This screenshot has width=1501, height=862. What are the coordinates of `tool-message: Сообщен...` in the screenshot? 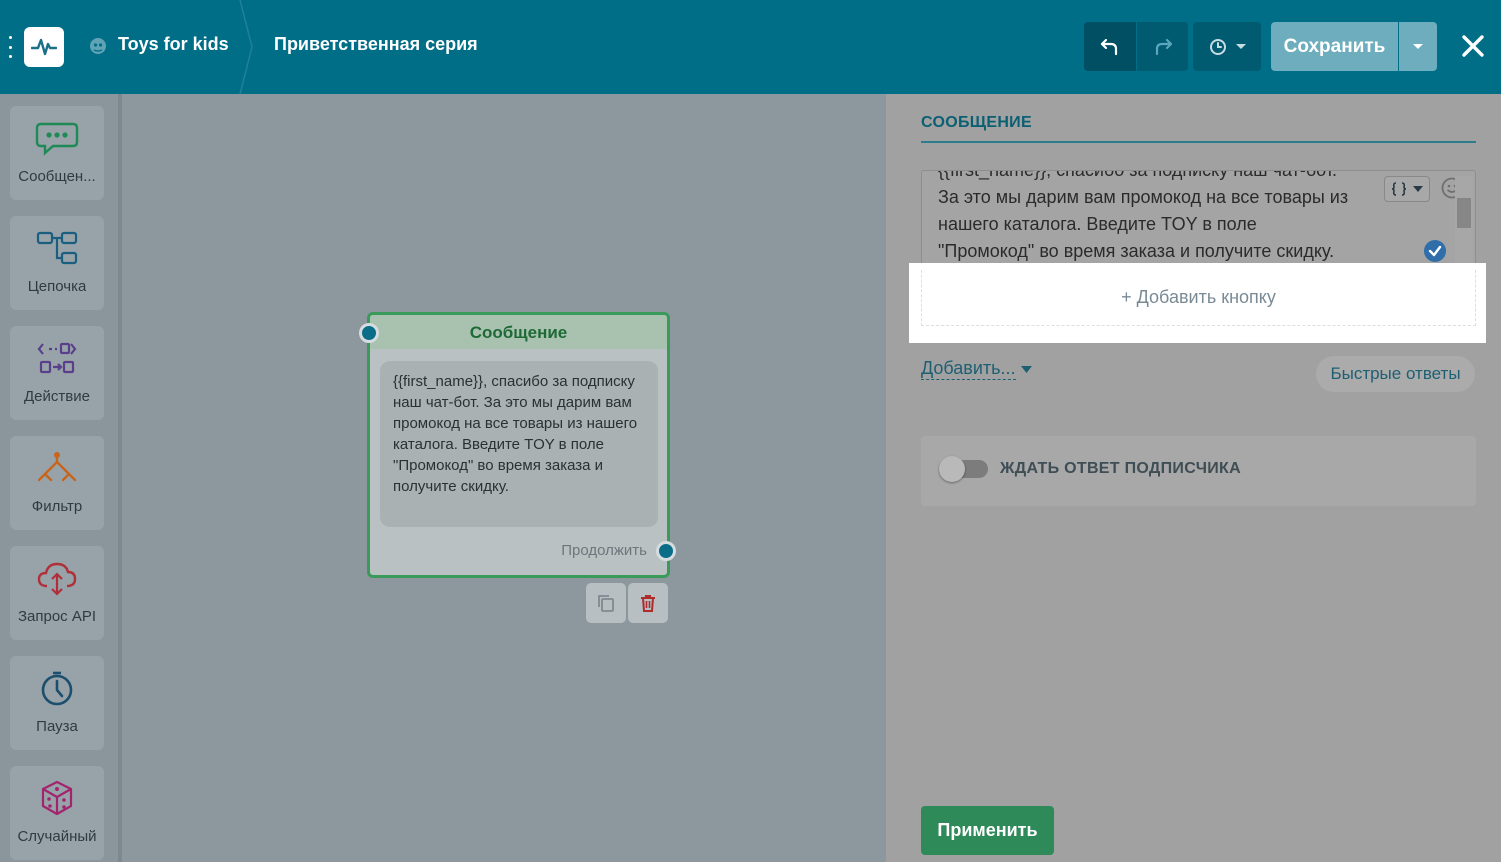 It's located at (57, 153).